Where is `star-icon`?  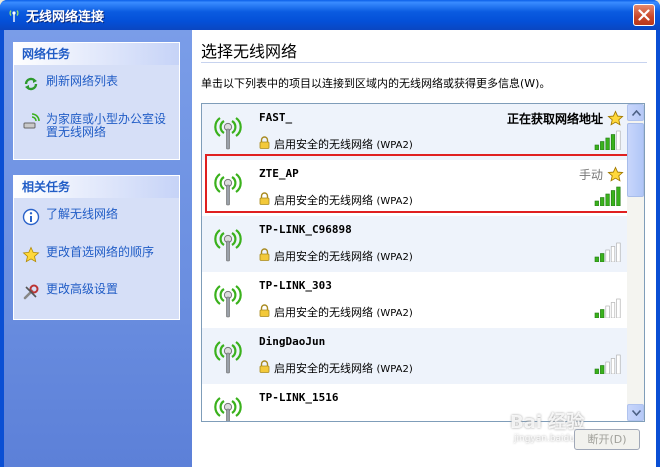
star-icon is located at coordinates (31, 254).